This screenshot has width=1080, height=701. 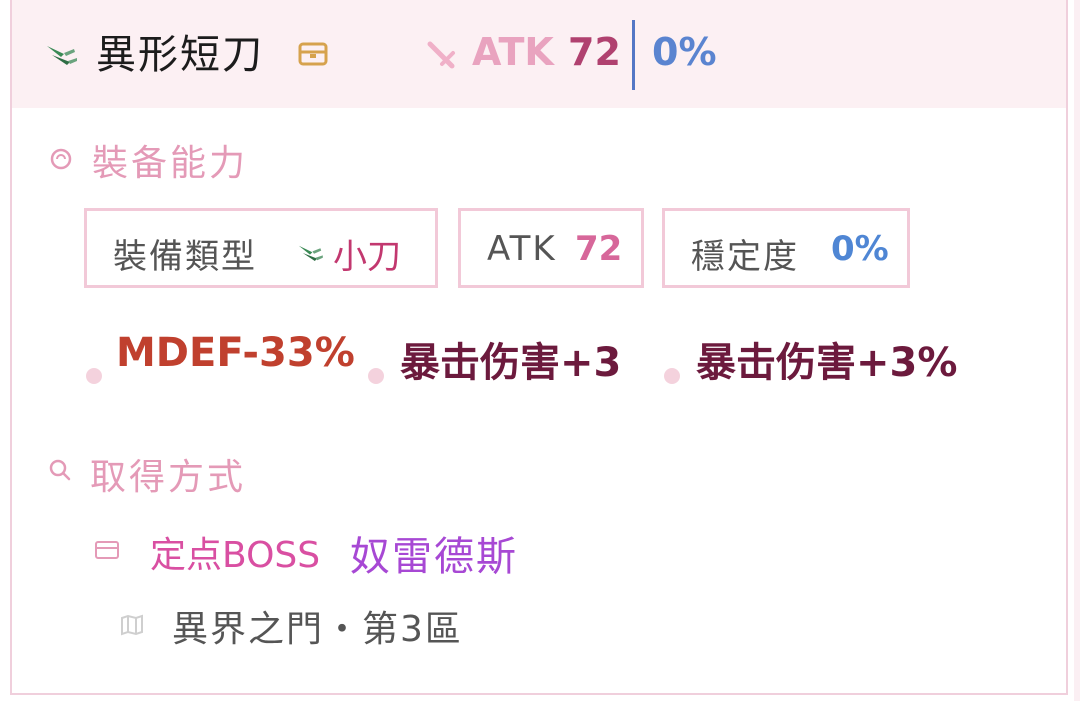 I want to click on treasure-box-icon, so click(x=313, y=54).